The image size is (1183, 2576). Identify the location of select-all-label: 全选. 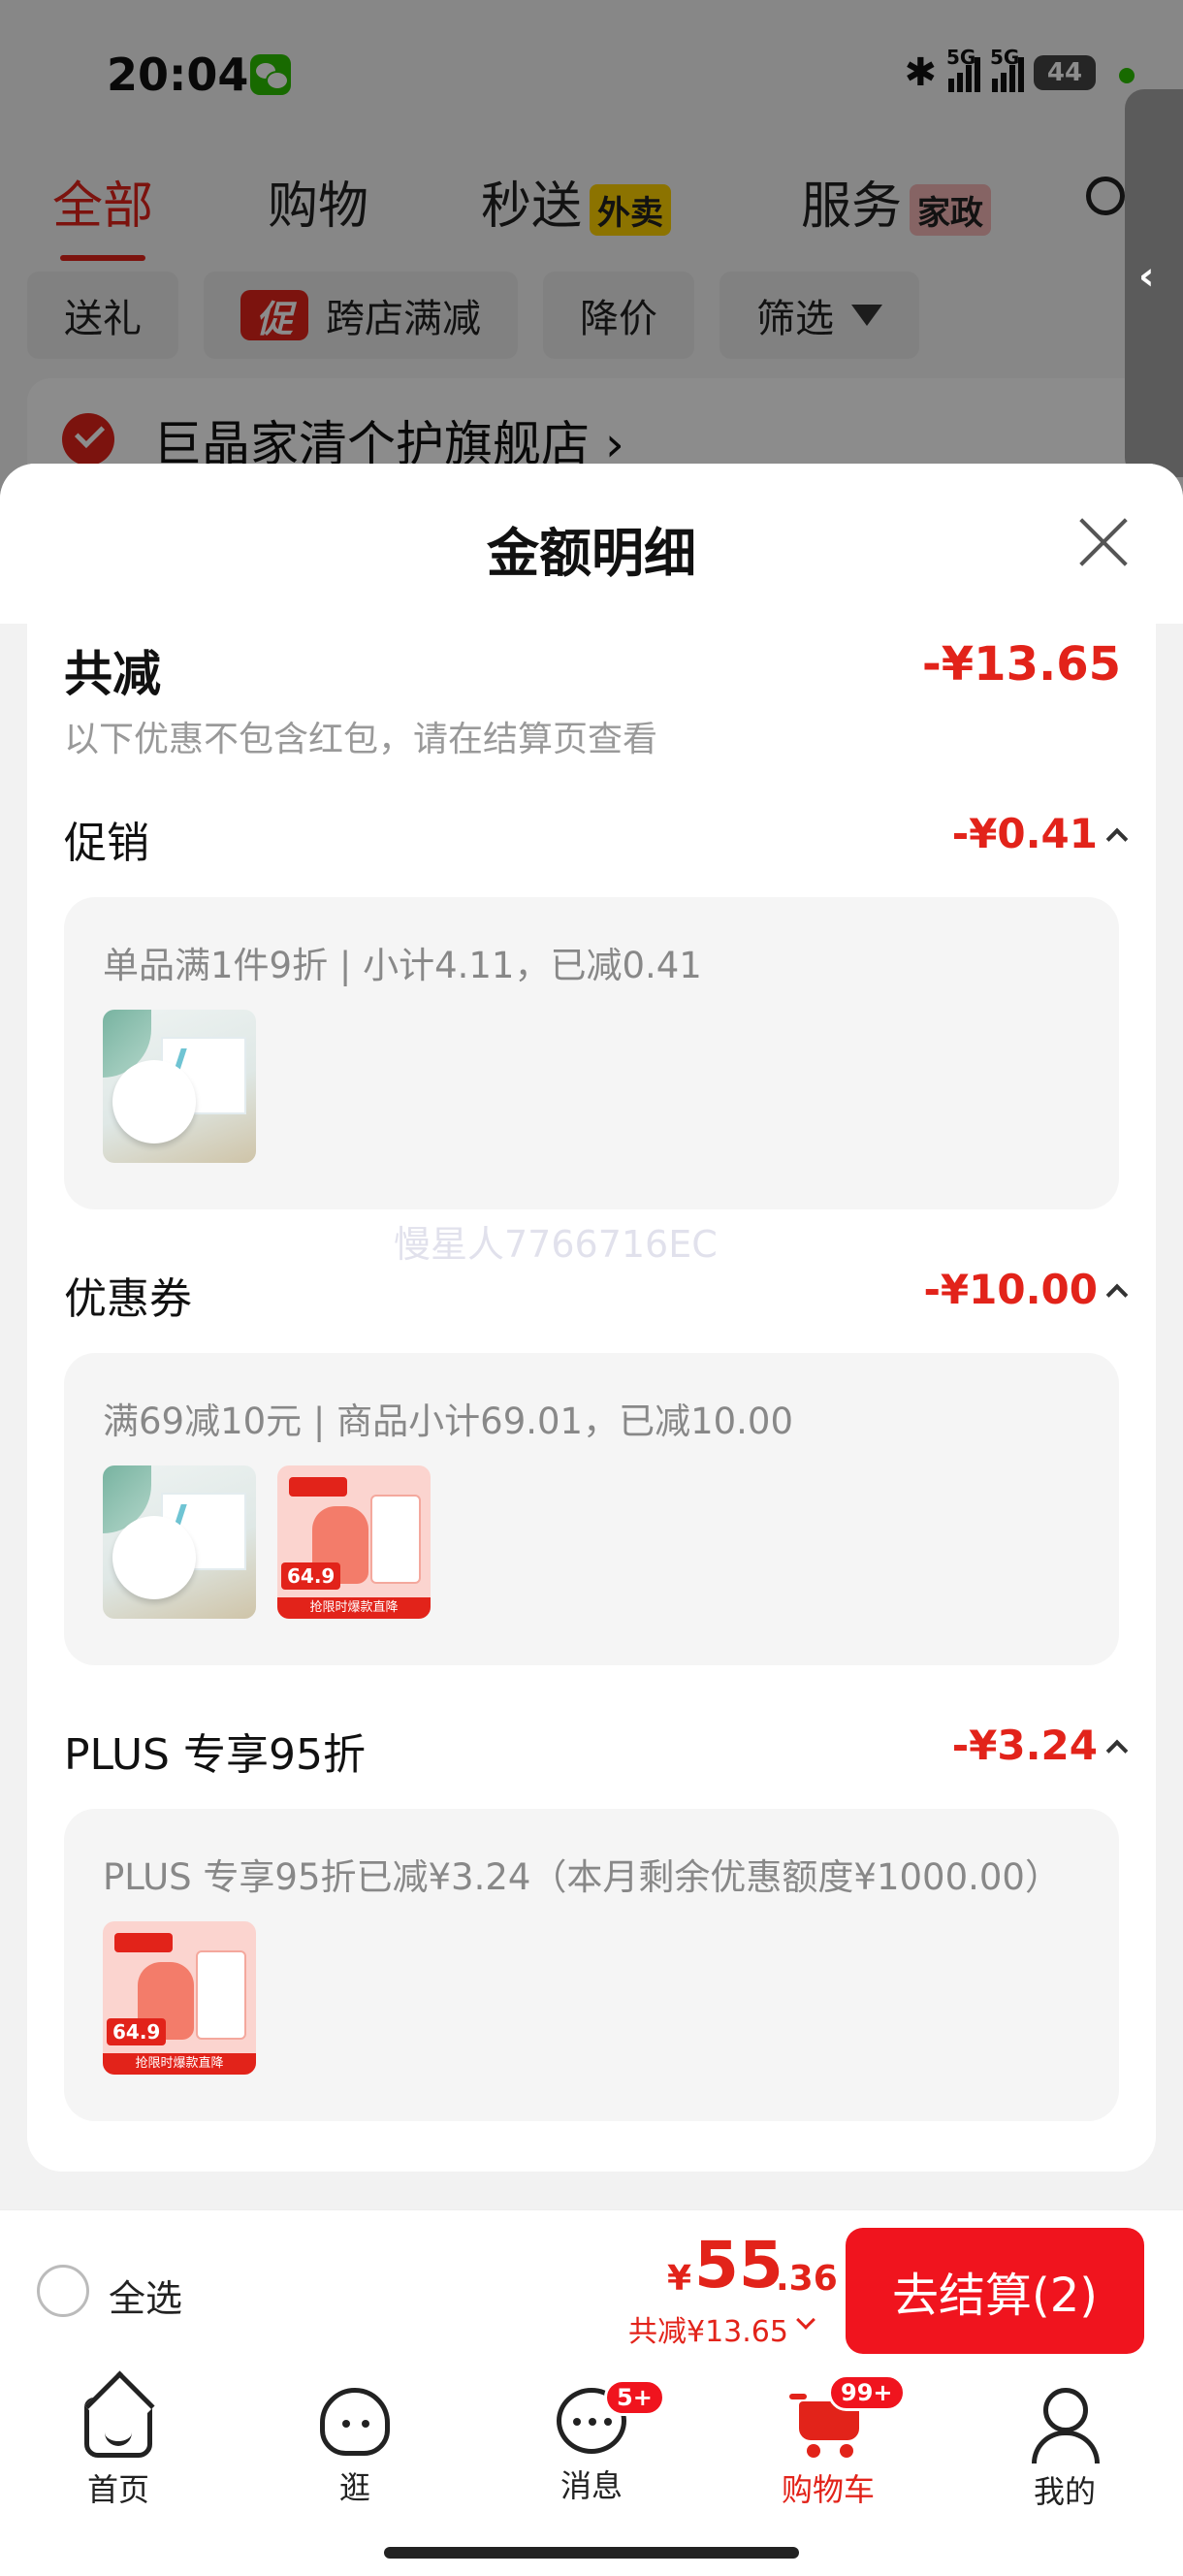
(145, 2295).